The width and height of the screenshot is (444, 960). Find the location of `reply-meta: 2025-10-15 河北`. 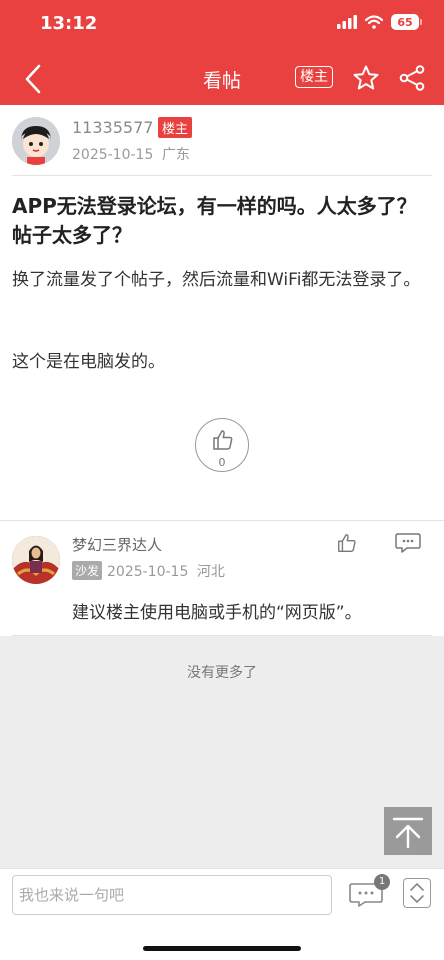

reply-meta: 2025-10-15 河北 is located at coordinates (166, 571).